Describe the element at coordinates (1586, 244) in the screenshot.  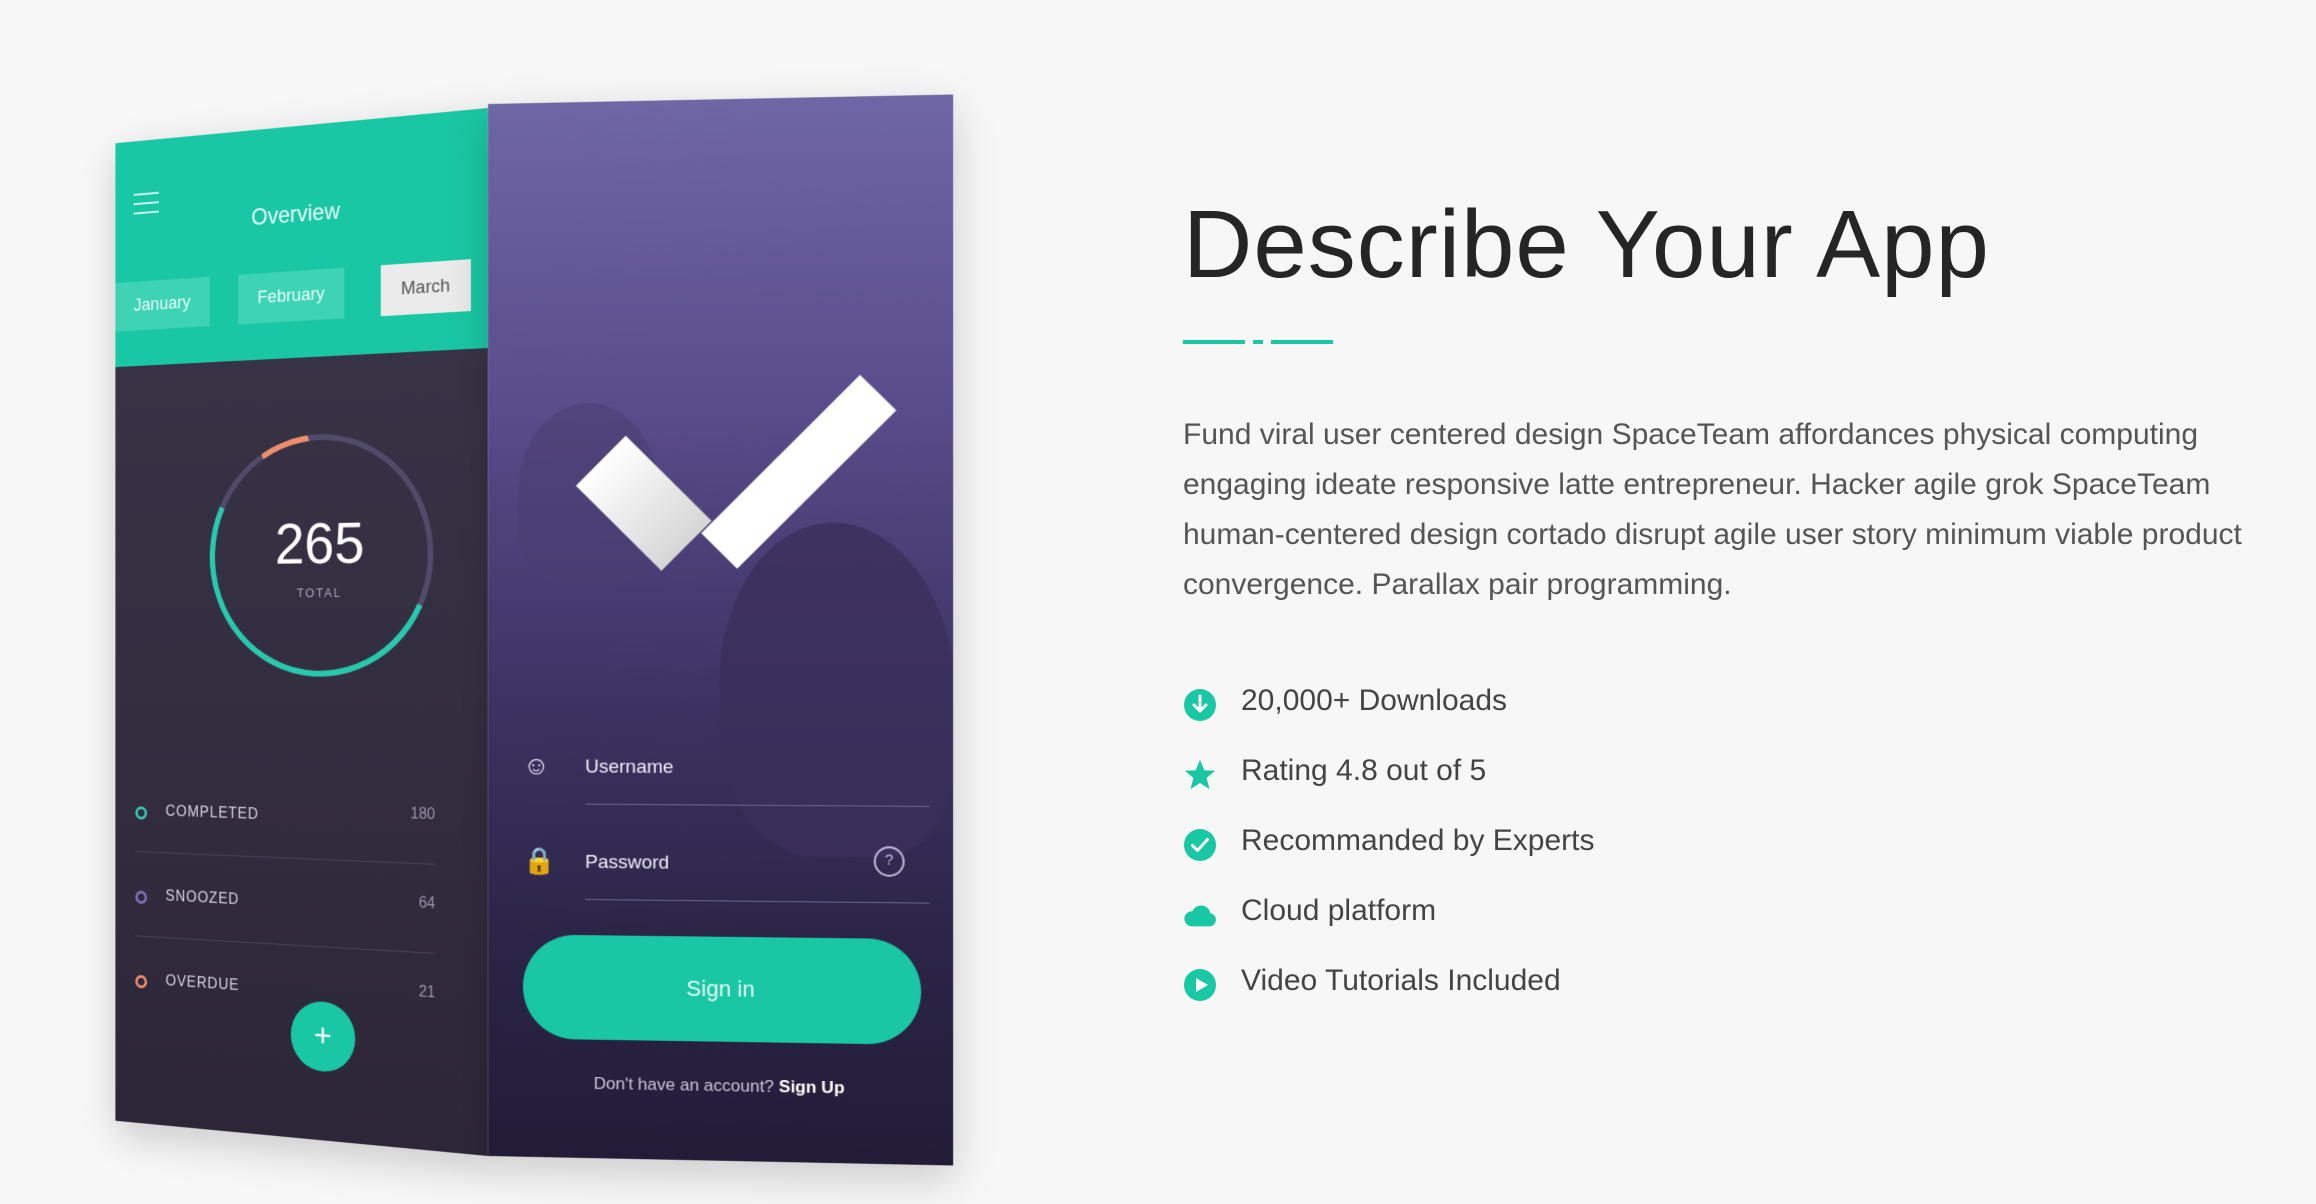
I see `section-heading: Describe Your App` at that location.